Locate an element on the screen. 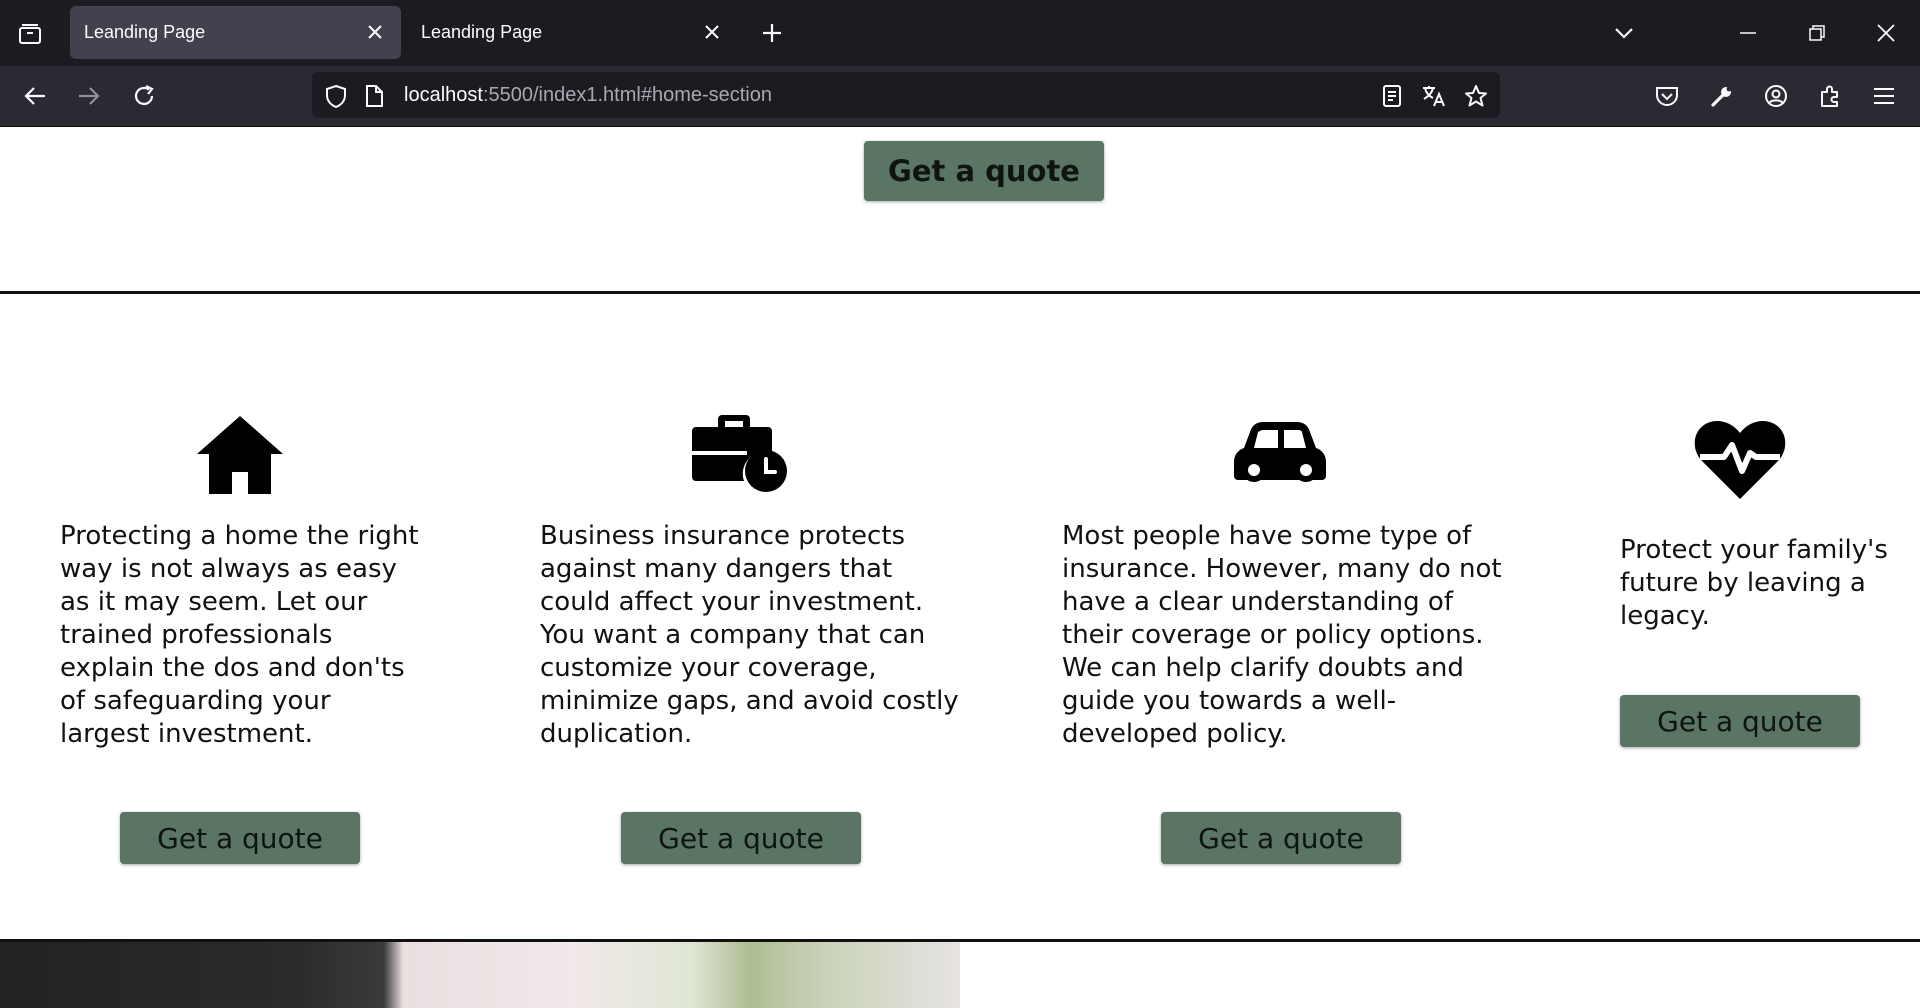 This screenshot has width=1920, height=1008. close-window-icon is located at coordinates (1886, 33).